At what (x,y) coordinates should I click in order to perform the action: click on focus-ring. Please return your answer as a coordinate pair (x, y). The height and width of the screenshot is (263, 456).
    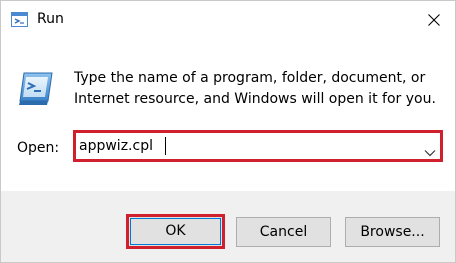
    Looking at the image, I should click on (175, 231).